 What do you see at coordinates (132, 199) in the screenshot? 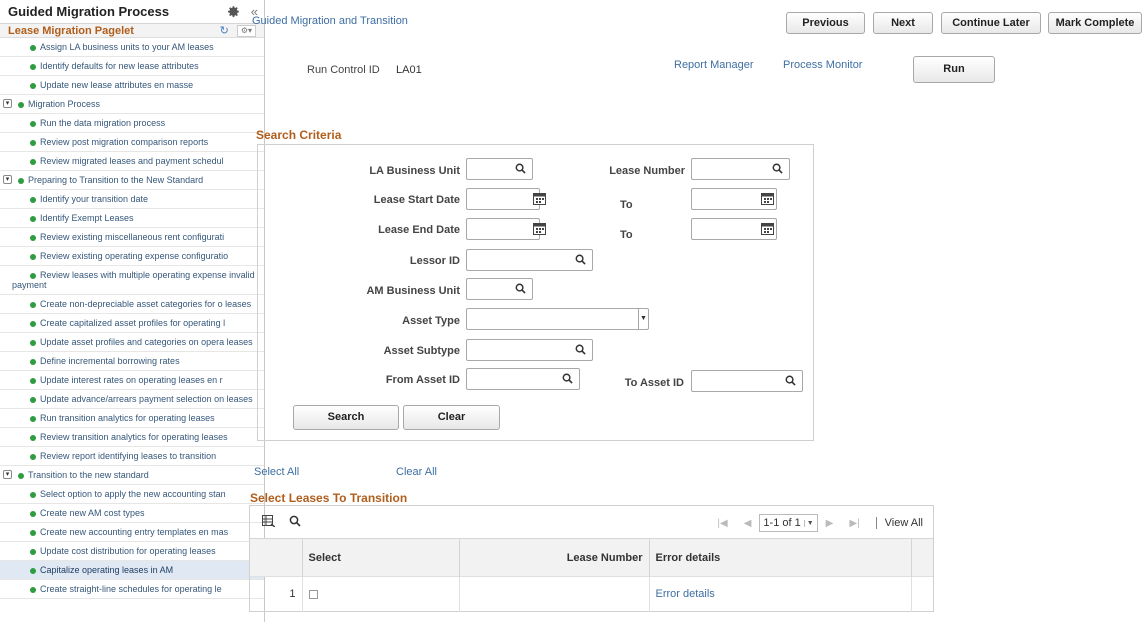
I see `sidebar-step: Identify your transition date` at bounding box center [132, 199].